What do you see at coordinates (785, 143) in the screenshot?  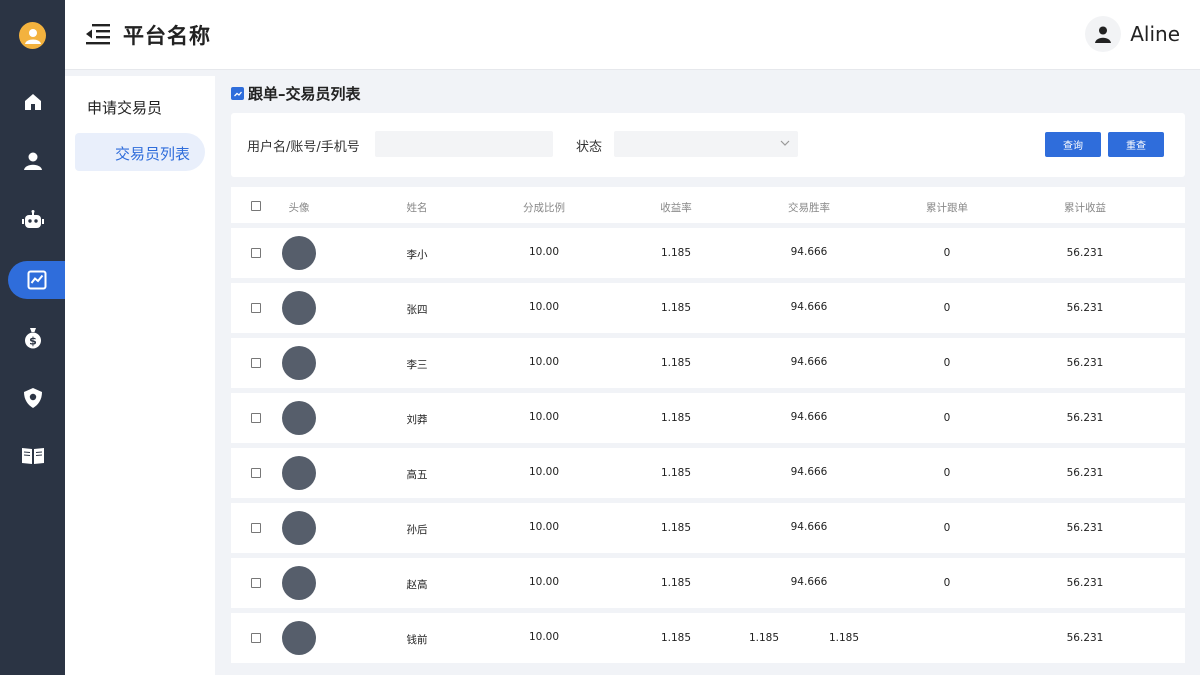 I see `chevron-down-icon` at bounding box center [785, 143].